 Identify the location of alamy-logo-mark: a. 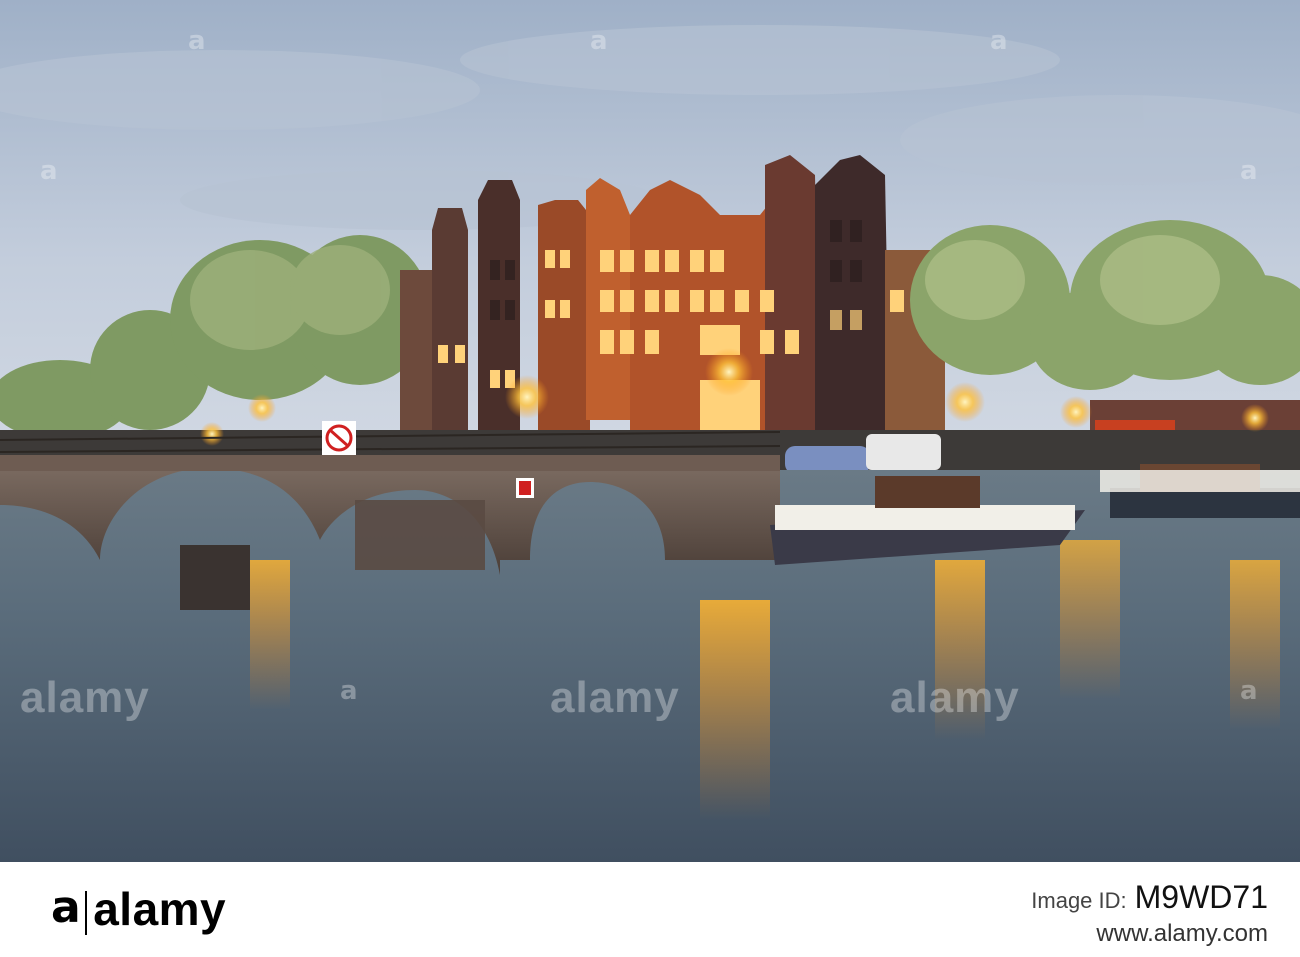
(66, 907).